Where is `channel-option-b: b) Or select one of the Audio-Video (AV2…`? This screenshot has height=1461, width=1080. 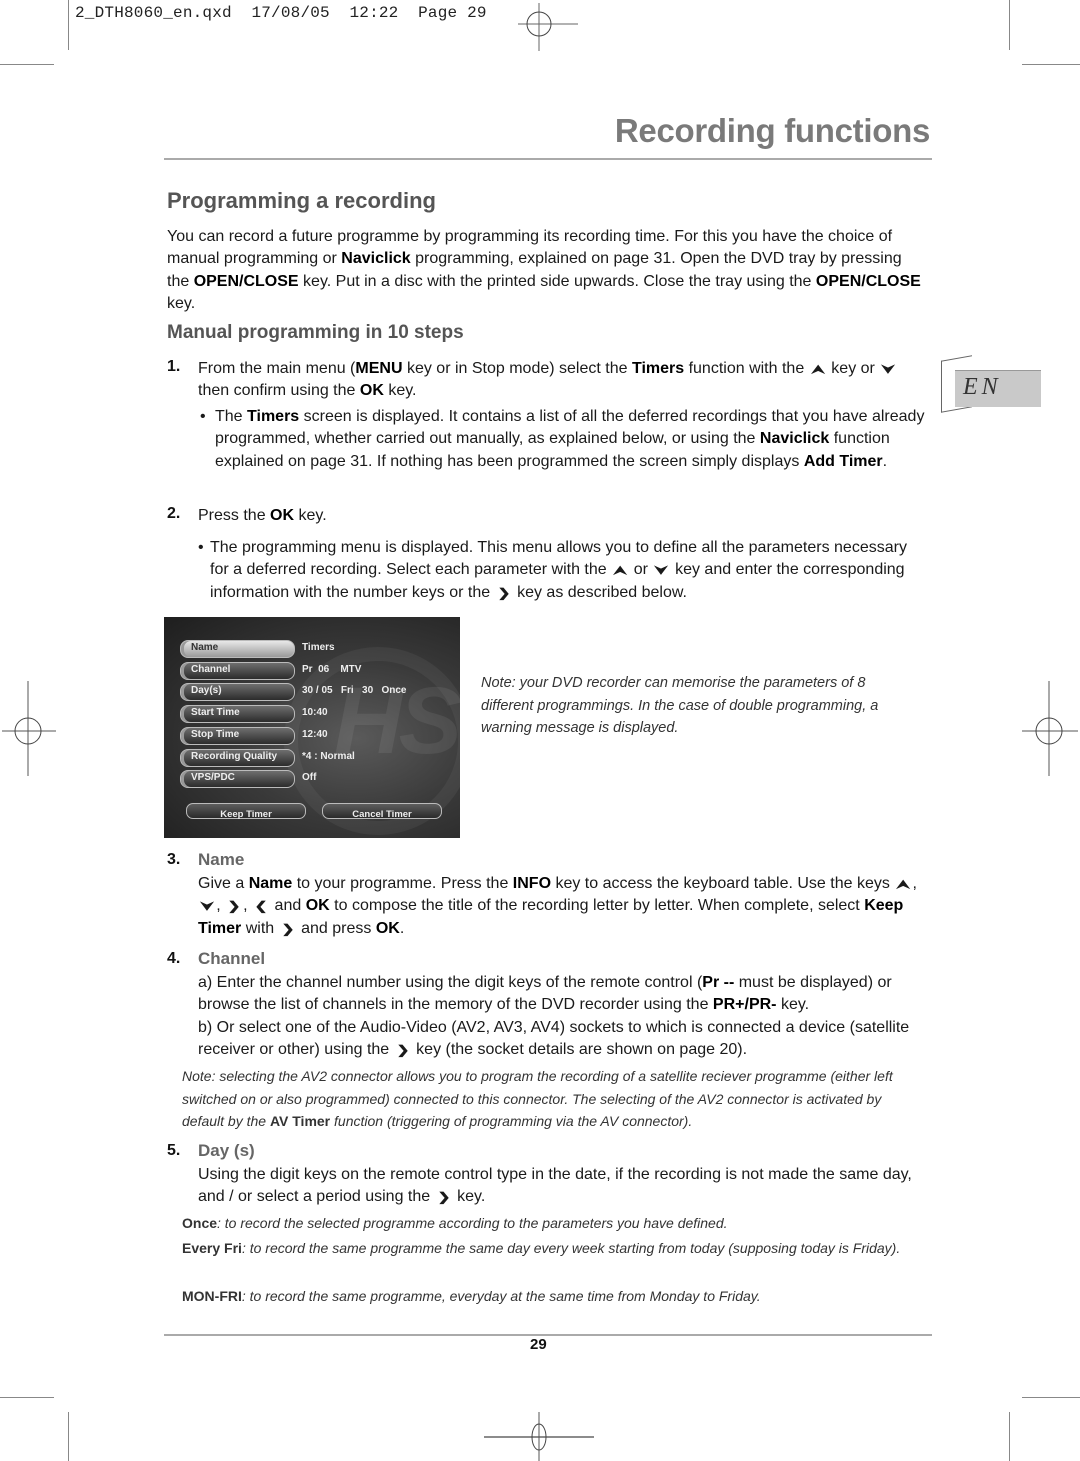
channel-option-b: b) Or select one of the Audio-Video (AV2… is located at coordinates (563, 1039).